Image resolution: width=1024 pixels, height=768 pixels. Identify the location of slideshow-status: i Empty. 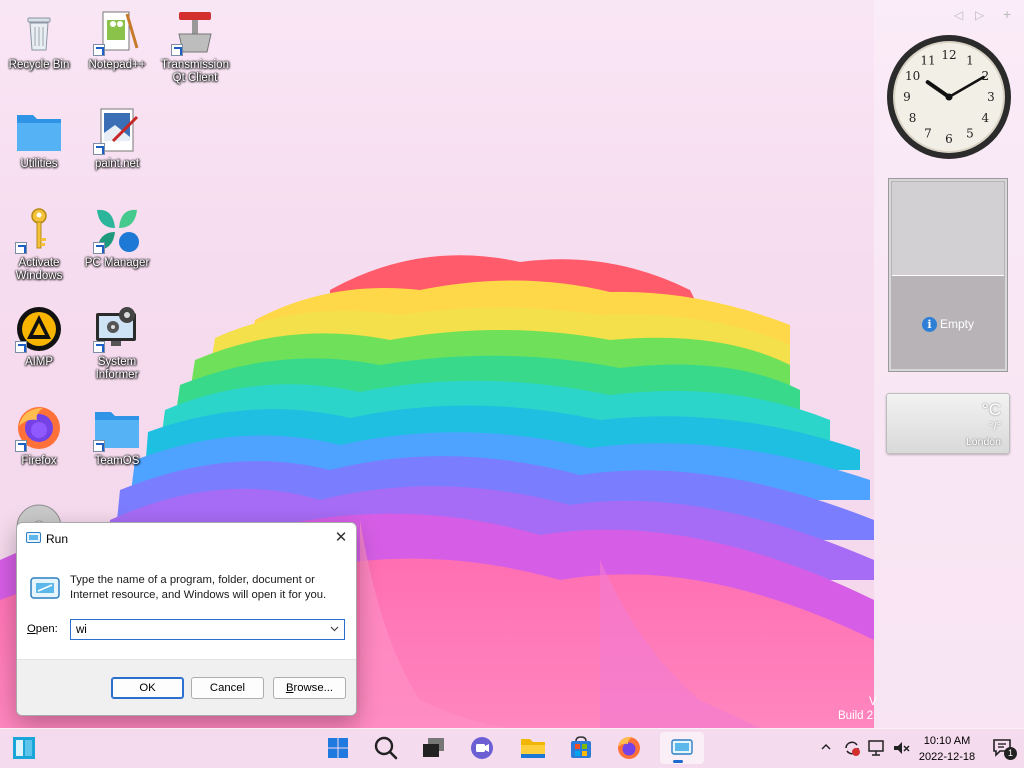
(948, 324).